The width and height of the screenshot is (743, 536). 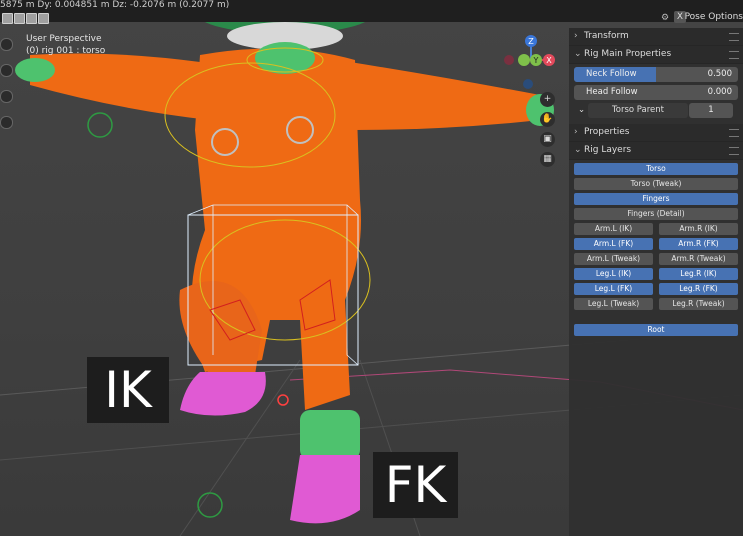 What do you see at coordinates (100, 125) in the screenshot?
I see `rig-ring` at bounding box center [100, 125].